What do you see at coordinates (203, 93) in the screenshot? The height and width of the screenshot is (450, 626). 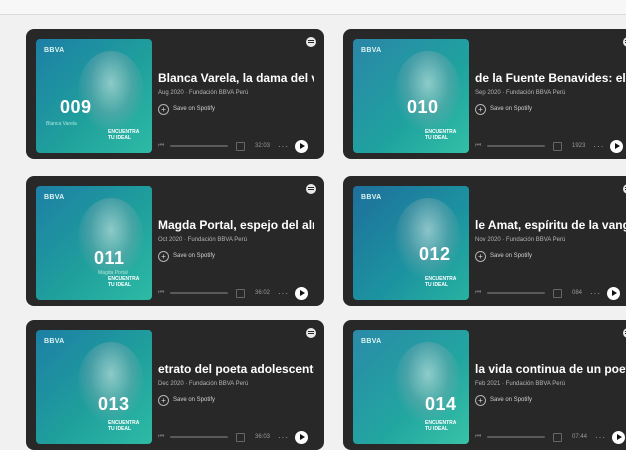 I see `episode-meta: Aug 2020 · Fundación BBVA Perú` at bounding box center [203, 93].